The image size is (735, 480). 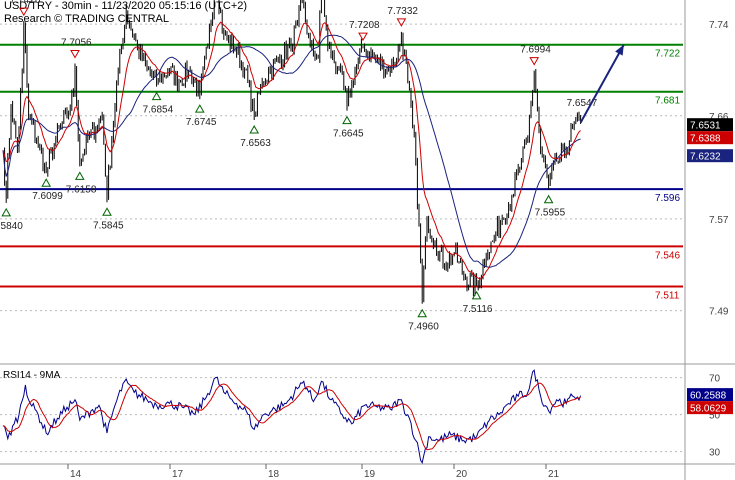 I want to click on pivot-label: 7.6563, so click(x=255, y=143).